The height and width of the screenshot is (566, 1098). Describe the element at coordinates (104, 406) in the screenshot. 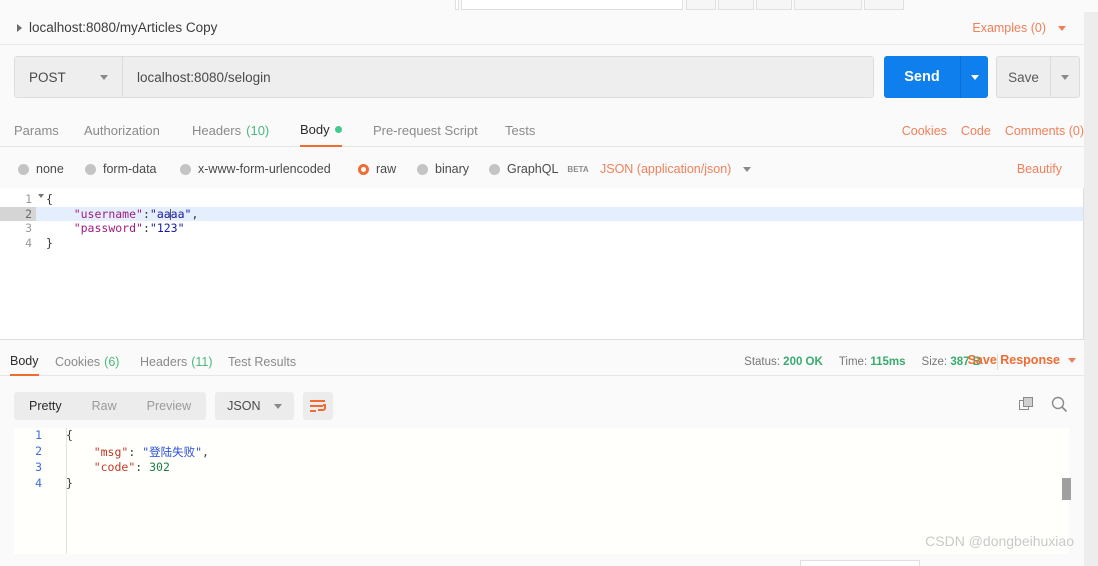

I see `view-raw-button: Raw` at that location.